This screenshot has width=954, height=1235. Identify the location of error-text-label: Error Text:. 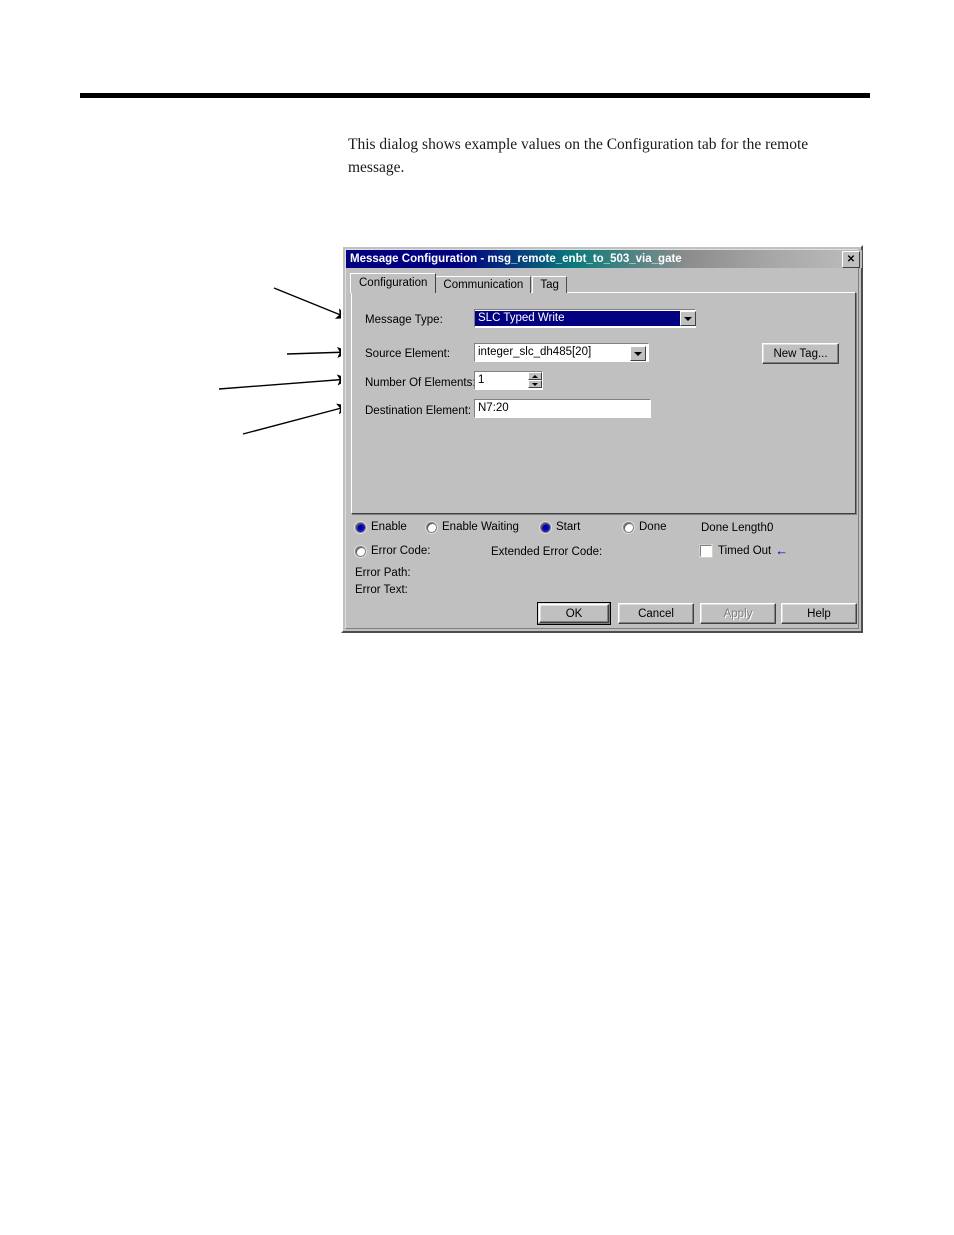
(381, 590).